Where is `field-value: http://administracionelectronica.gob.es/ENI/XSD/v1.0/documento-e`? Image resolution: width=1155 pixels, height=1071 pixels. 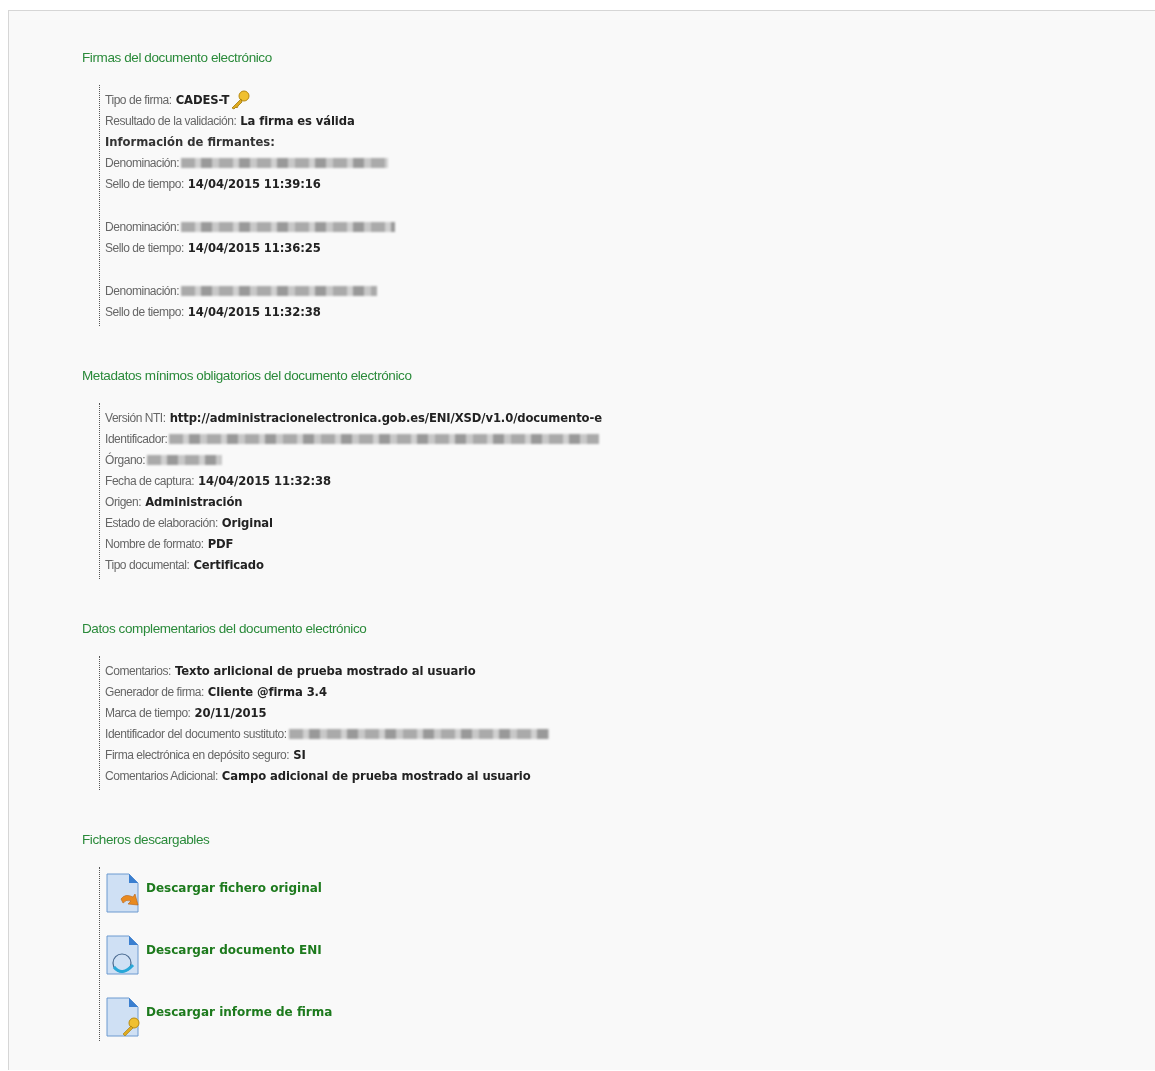
field-value: http://administracionelectronica.gob.es/ENI/XSD/v1.0/documento-e is located at coordinates (385, 417).